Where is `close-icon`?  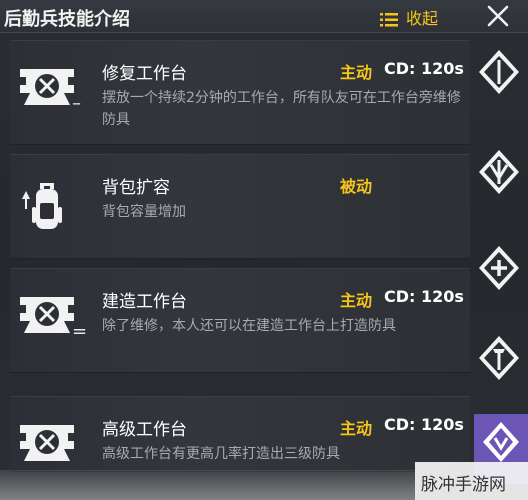 close-icon is located at coordinates (498, 16).